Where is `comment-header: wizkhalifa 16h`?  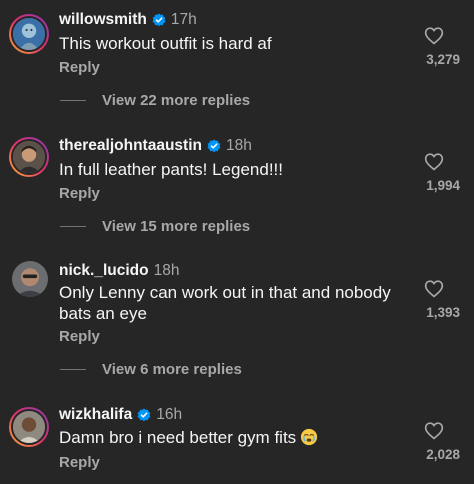 comment-header: wizkhalifa 16h is located at coordinates (120, 415).